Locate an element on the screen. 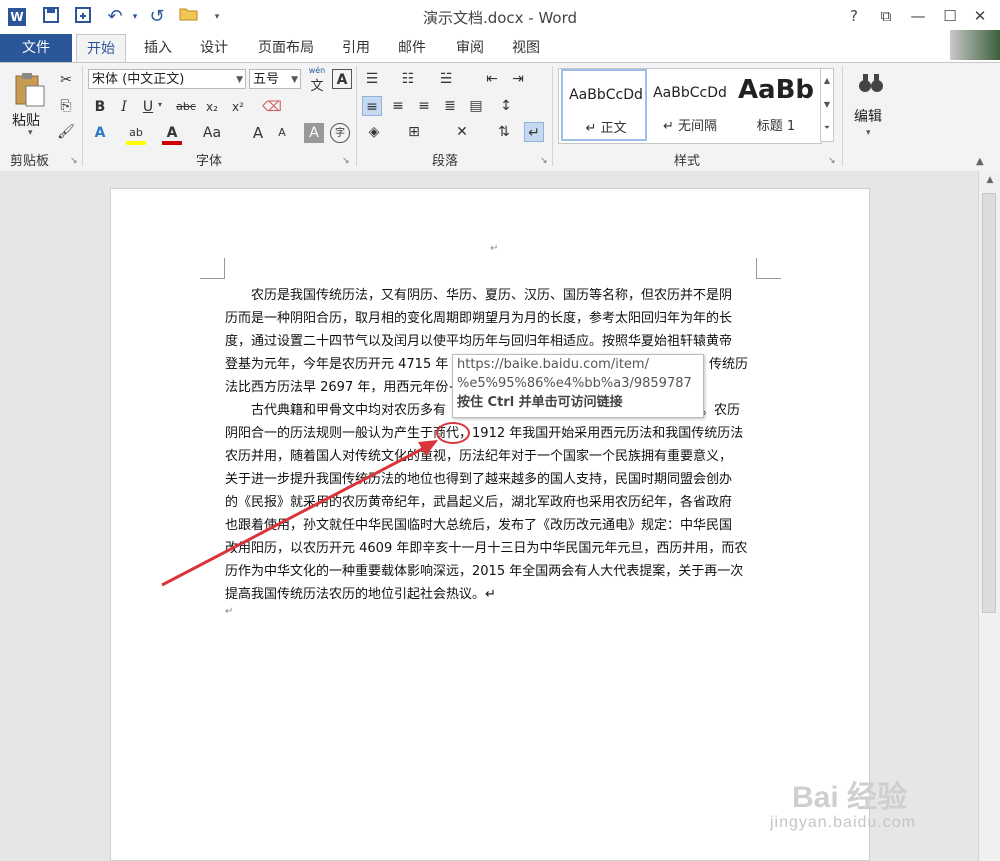 This screenshot has height=861, width=1000. annotation-circle is located at coordinates (453, 433).